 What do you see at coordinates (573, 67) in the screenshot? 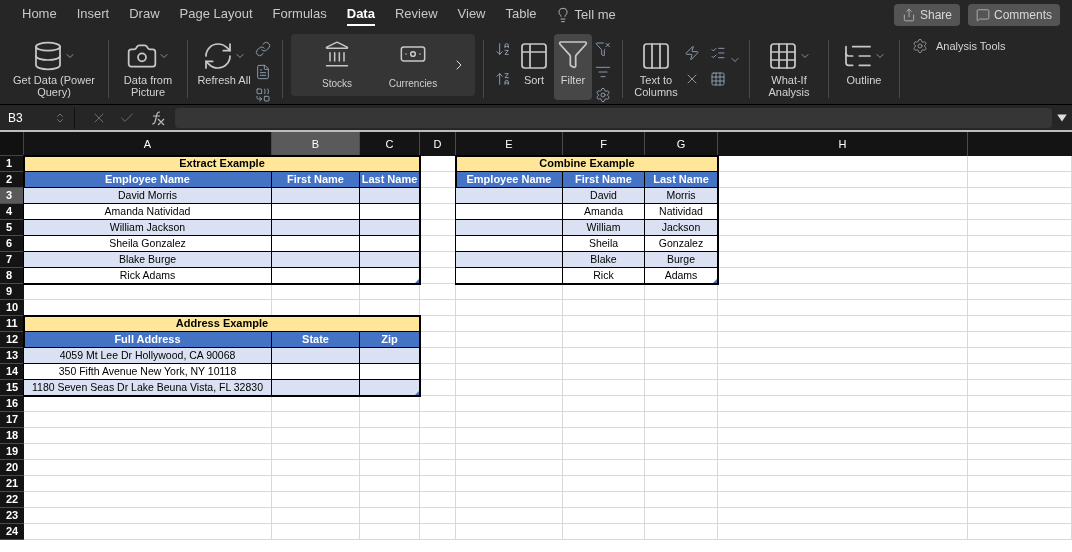
I see `filter-button: Filter` at bounding box center [573, 67].